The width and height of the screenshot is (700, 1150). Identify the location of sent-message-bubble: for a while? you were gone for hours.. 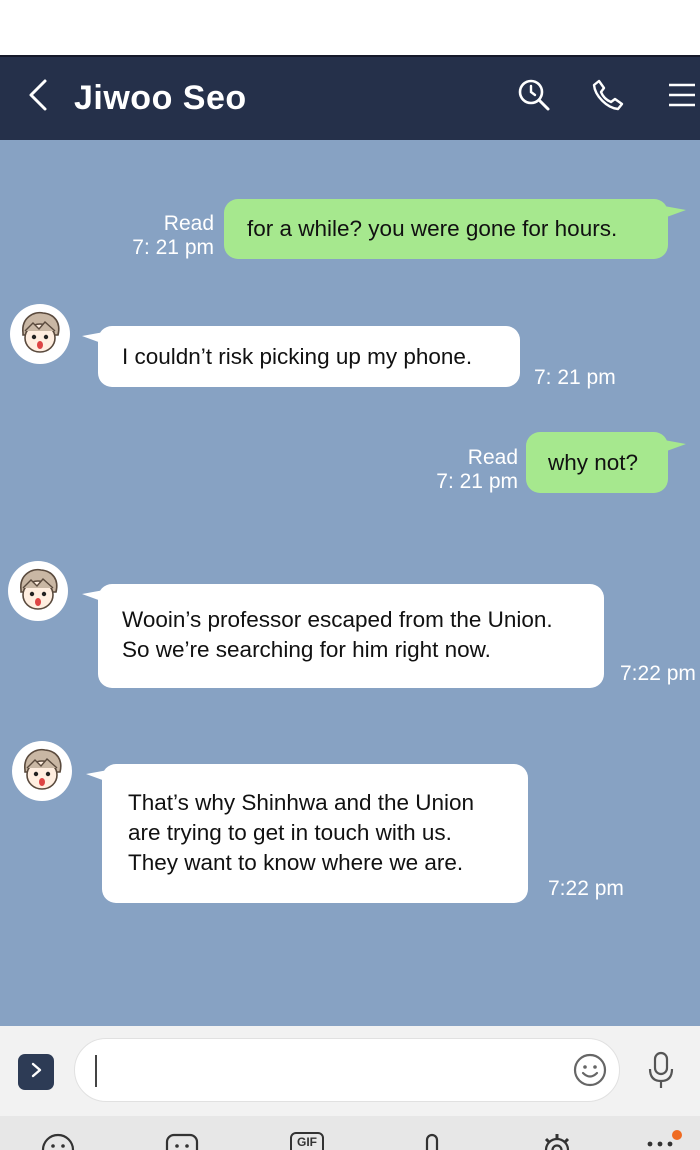
(446, 229).